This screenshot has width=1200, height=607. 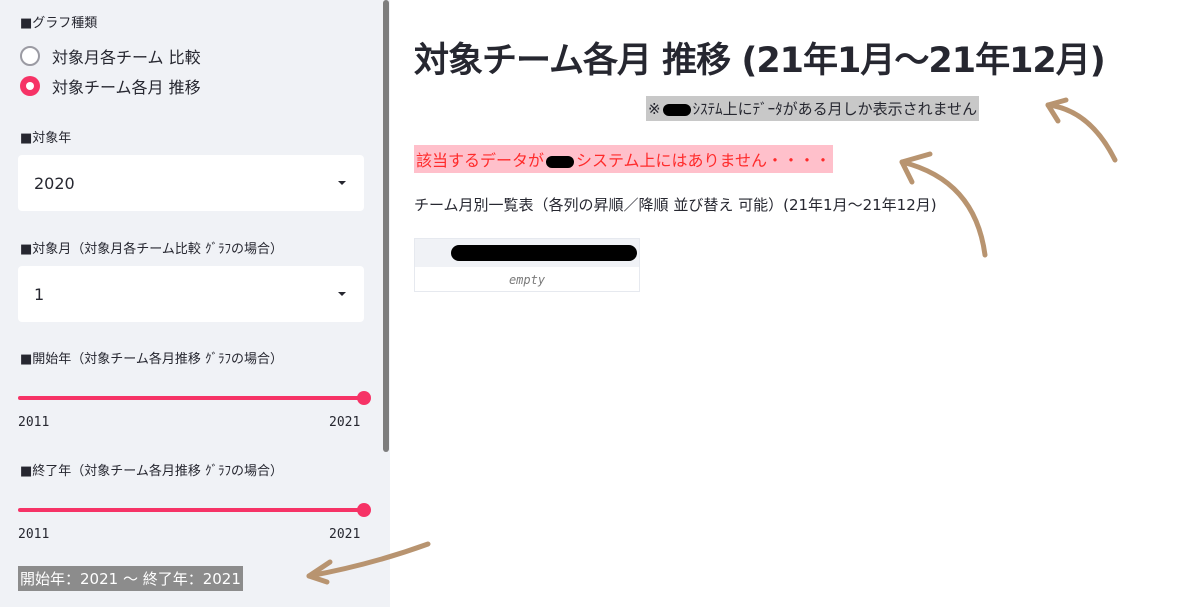 What do you see at coordinates (191, 398) in the screenshot?
I see `start-year-slider-track` at bounding box center [191, 398].